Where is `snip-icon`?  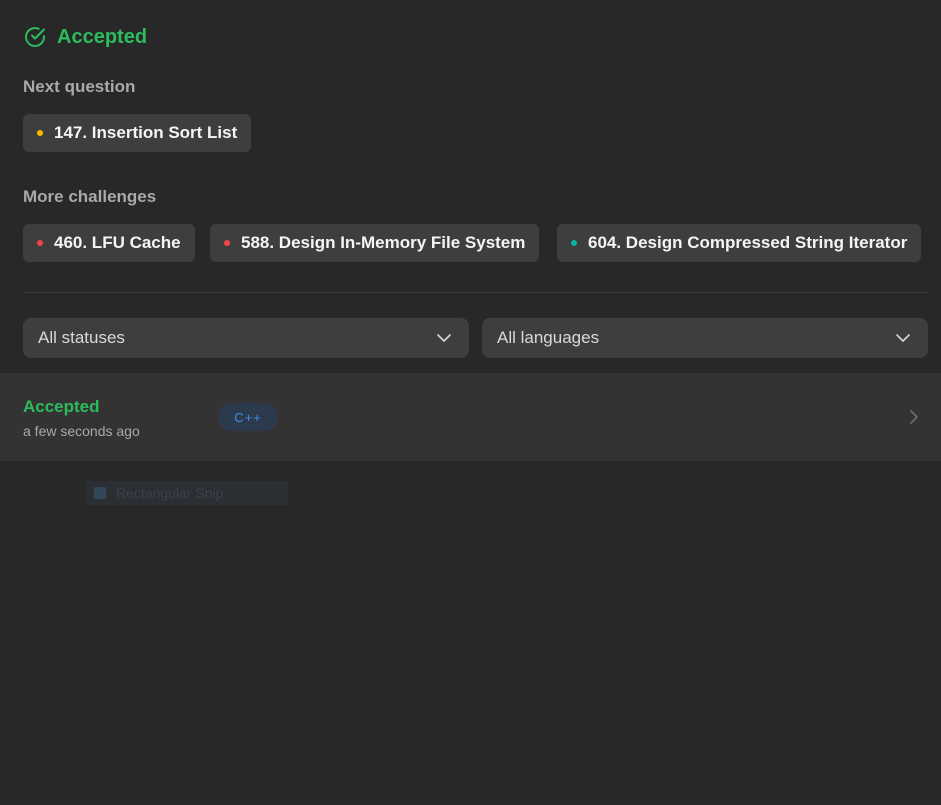
snip-icon is located at coordinates (100, 493).